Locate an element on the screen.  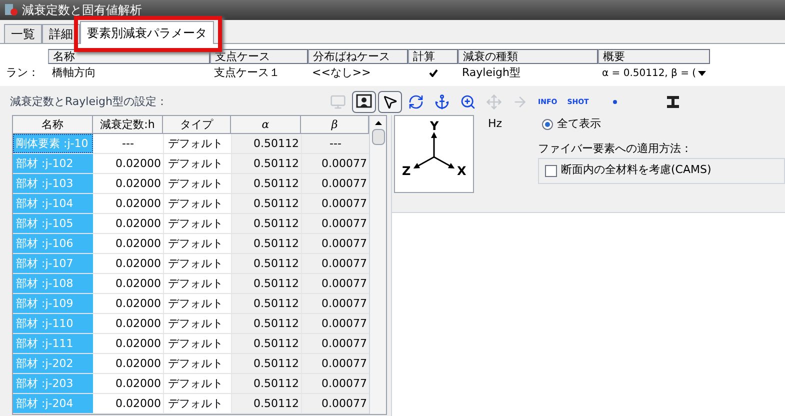
windows-icon is located at coordinates (338, 102).